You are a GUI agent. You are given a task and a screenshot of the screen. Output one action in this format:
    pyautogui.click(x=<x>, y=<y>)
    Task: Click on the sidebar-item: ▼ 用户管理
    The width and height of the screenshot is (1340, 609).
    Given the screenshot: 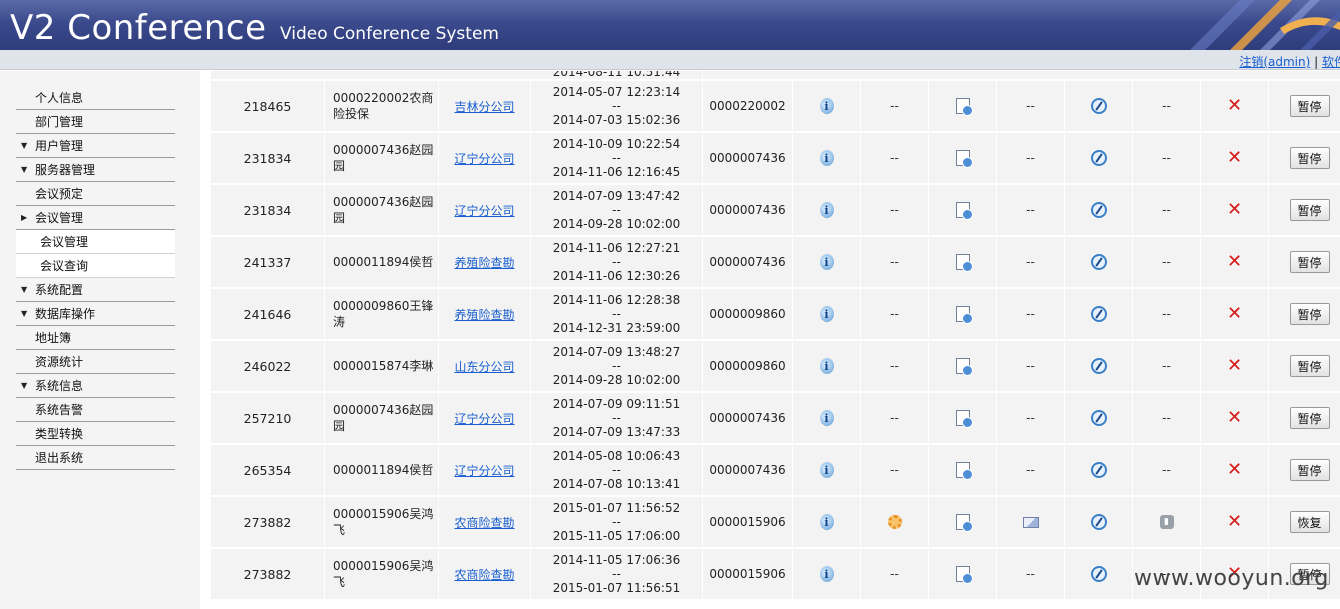 What is the action you would take?
    pyautogui.click(x=95, y=146)
    